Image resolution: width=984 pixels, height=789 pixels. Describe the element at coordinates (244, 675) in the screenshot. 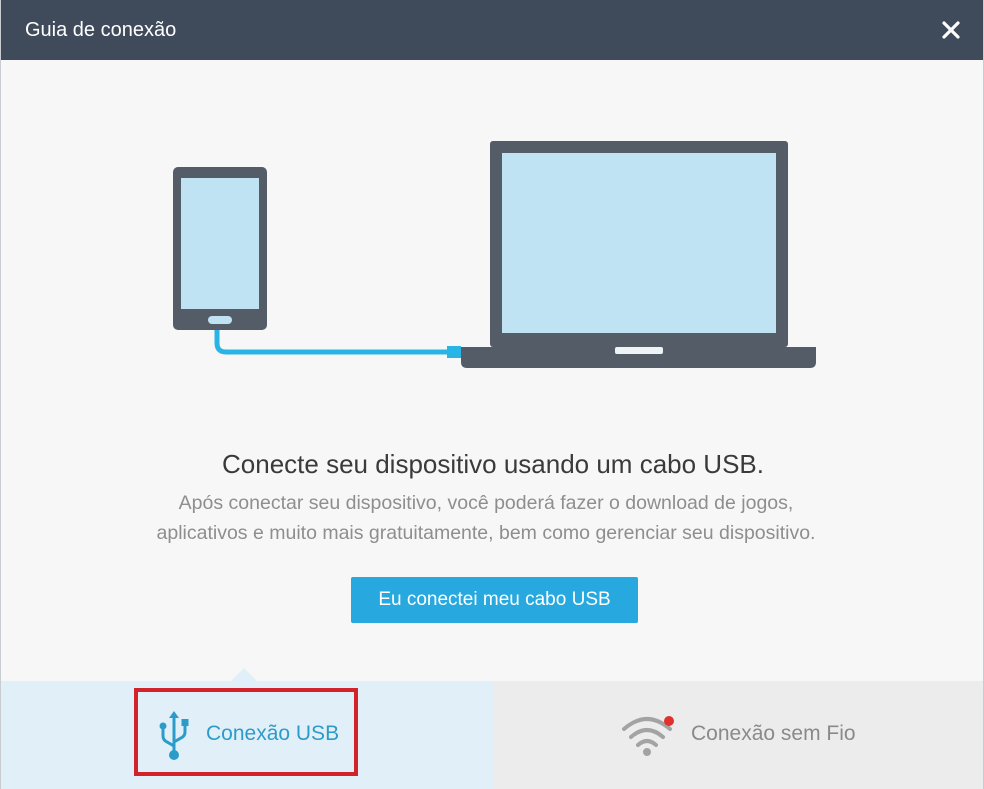

I see `selected-tab-pointer` at that location.